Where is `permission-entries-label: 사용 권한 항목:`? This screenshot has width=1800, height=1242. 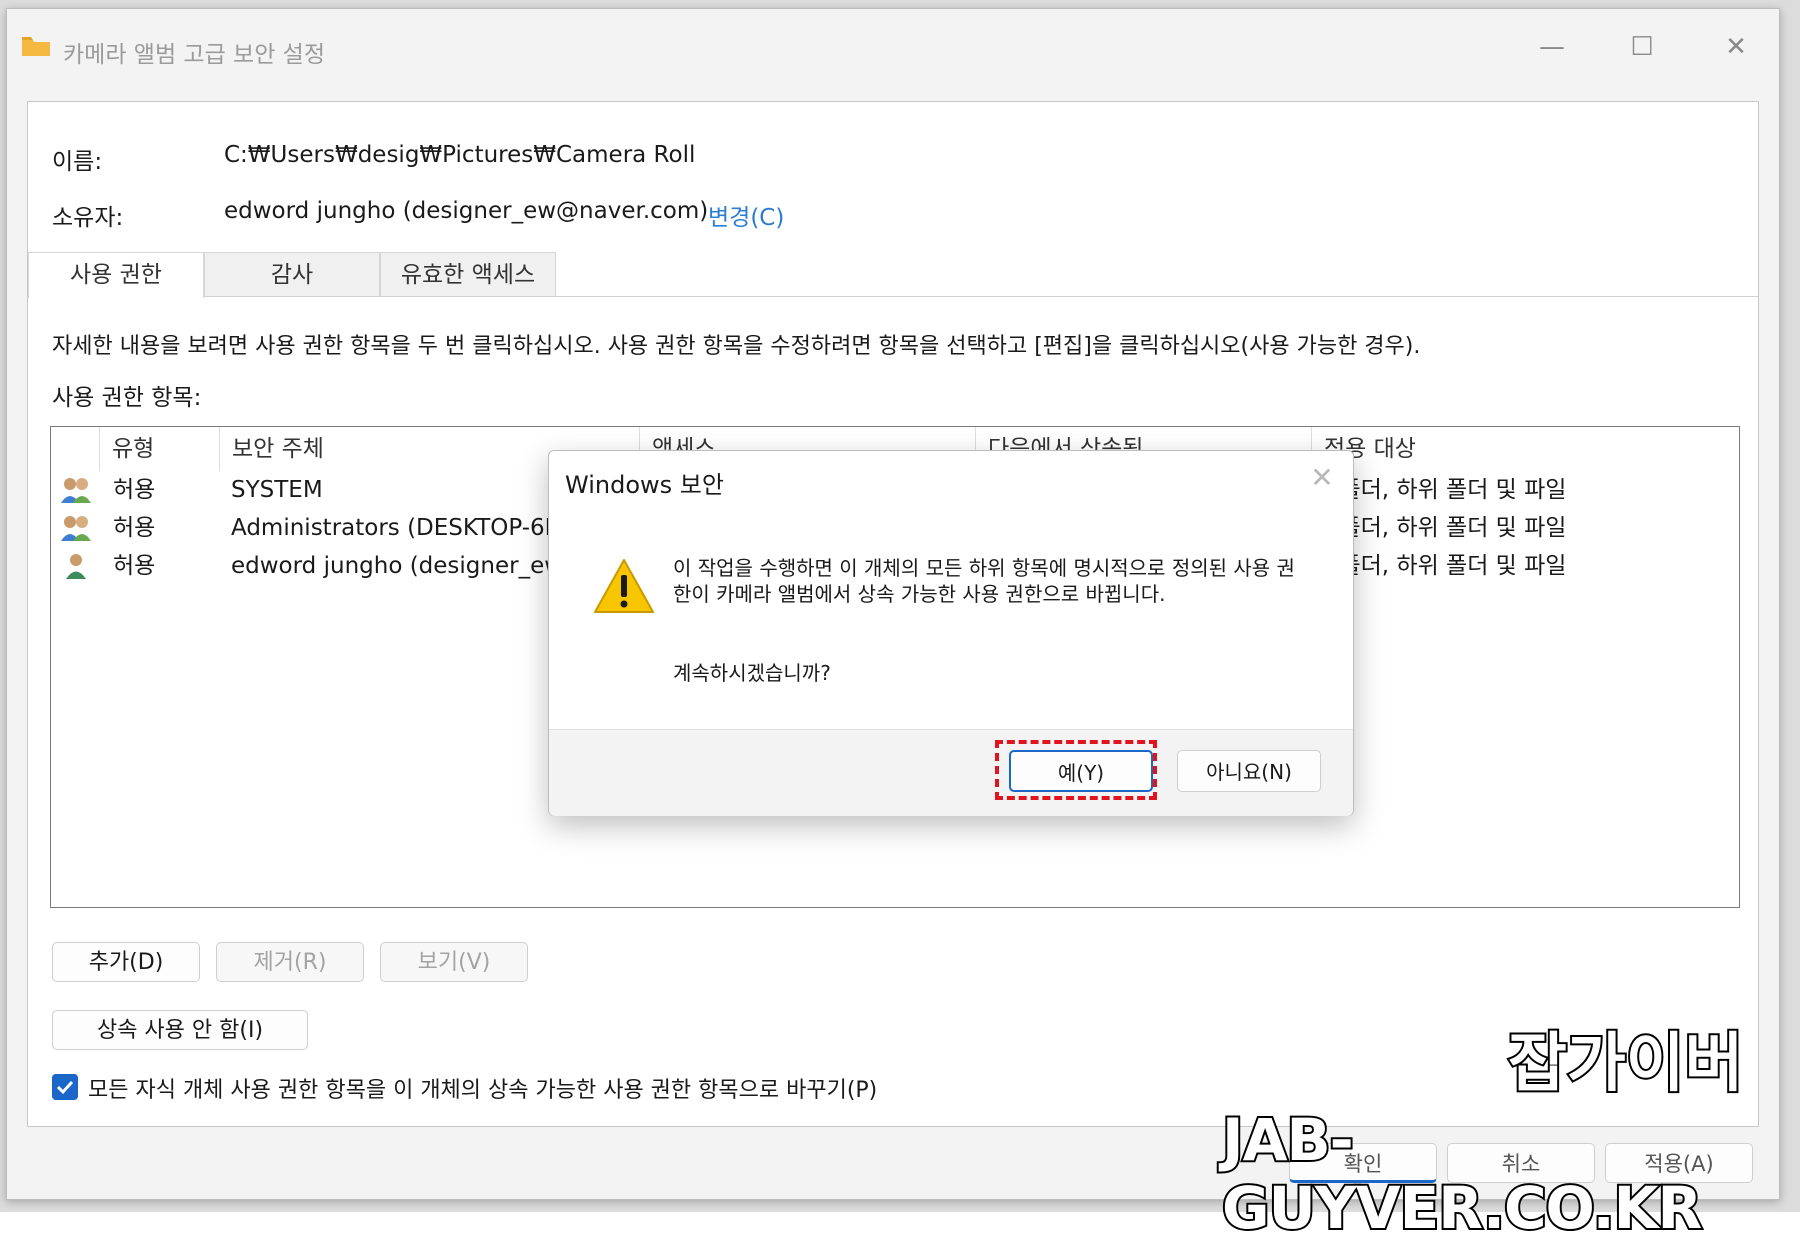 permission-entries-label: 사용 권한 항목: is located at coordinates (127, 398).